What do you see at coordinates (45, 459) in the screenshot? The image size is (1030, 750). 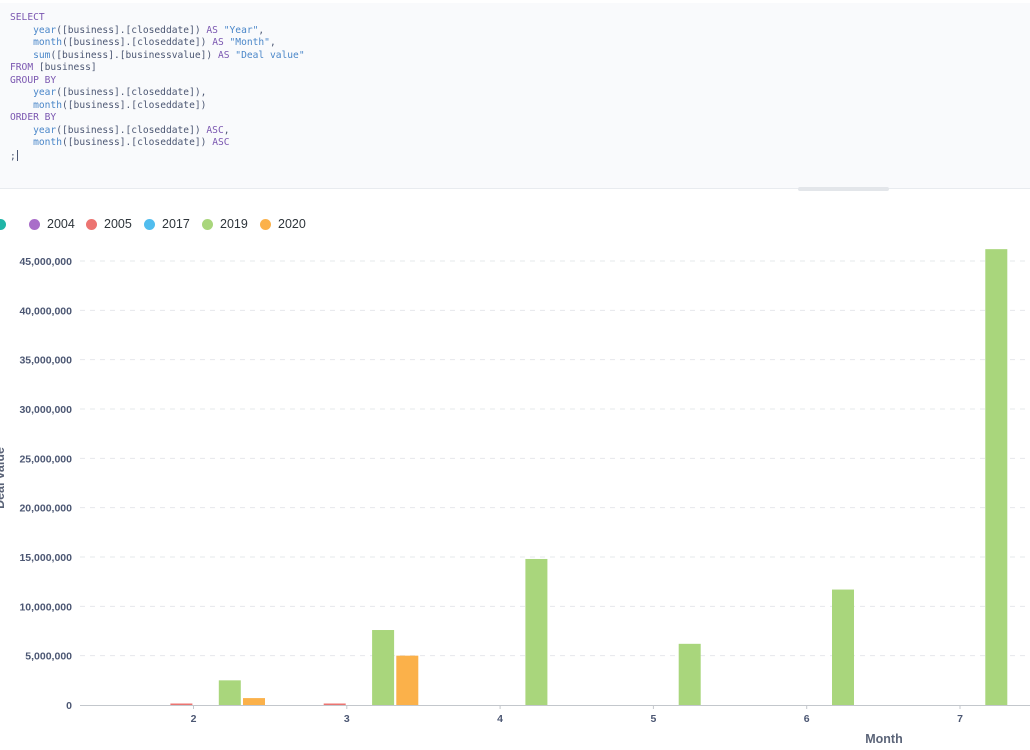 I see `y-tick-label: 25,000,000` at bounding box center [45, 459].